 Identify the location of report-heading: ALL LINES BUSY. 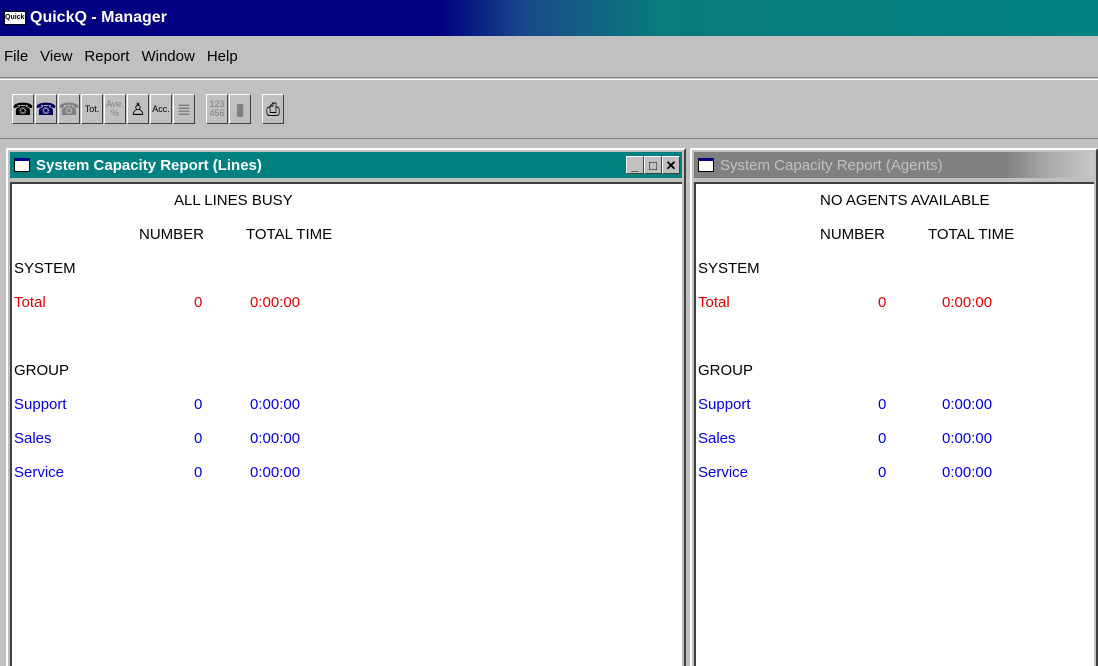
(233, 200).